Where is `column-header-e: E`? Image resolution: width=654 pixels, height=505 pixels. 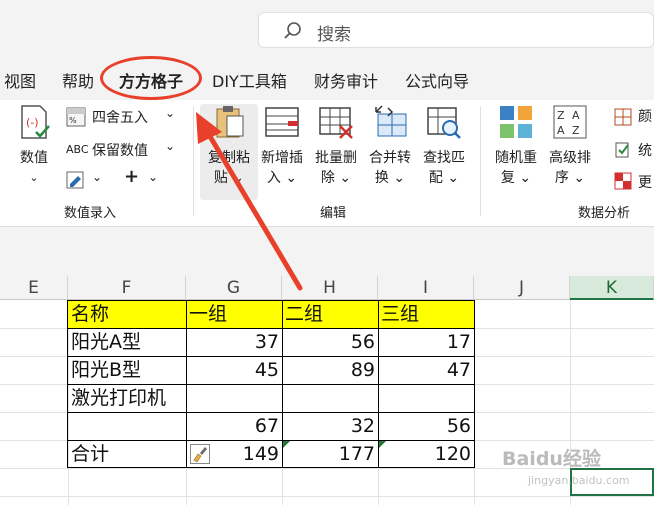
column-header-e: E is located at coordinates (34, 288).